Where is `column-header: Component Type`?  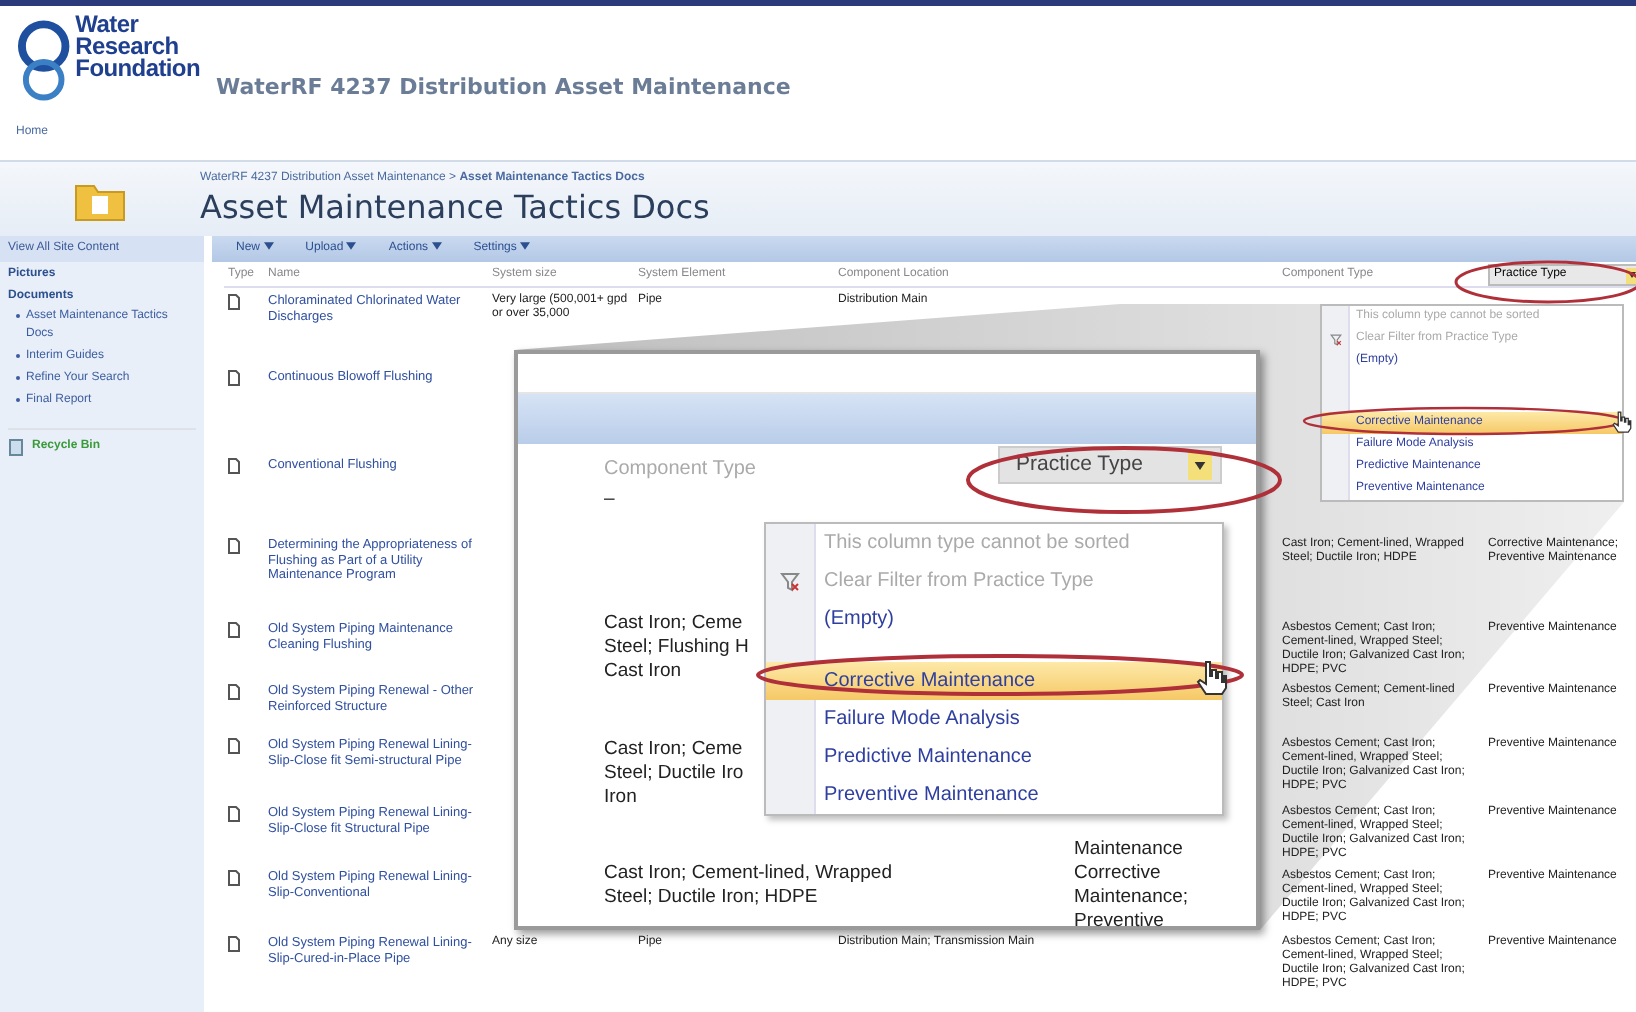 column-header: Component Type is located at coordinates (680, 470).